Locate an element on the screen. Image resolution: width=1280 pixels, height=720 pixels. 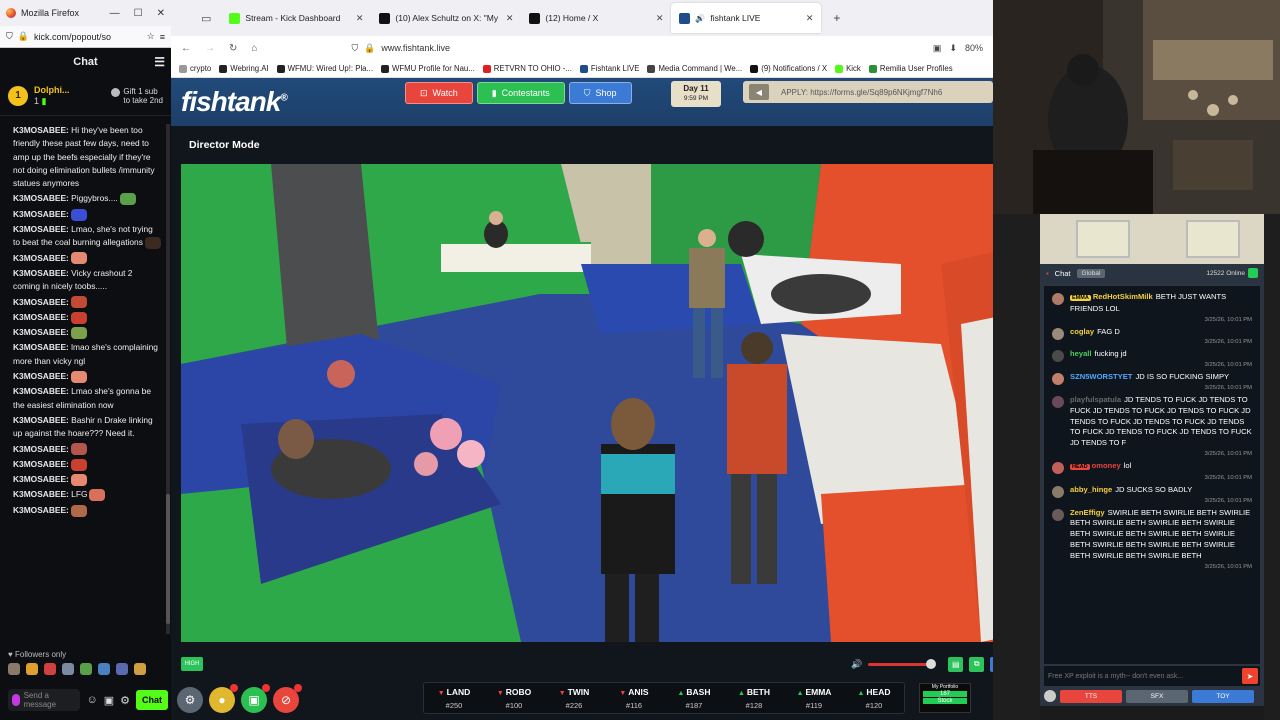
address-text: www.fishtank.live is located at coordinates (415, 48).